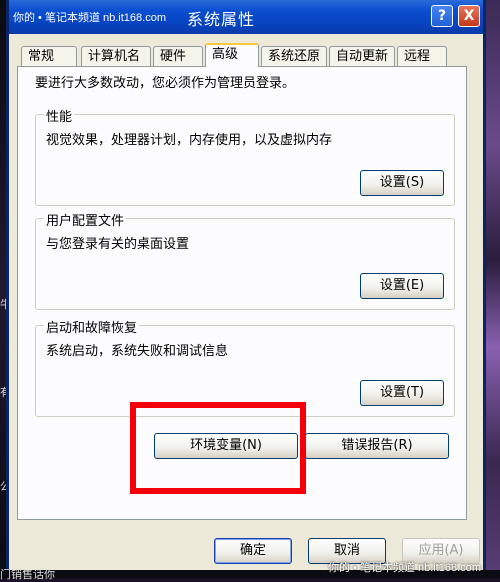 The height and width of the screenshot is (582, 500). What do you see at coordinates (137, 351) in the screenshot?
I see `group-description: 系统启动，系统失败和调试信息` at bounding box center [137, 351].